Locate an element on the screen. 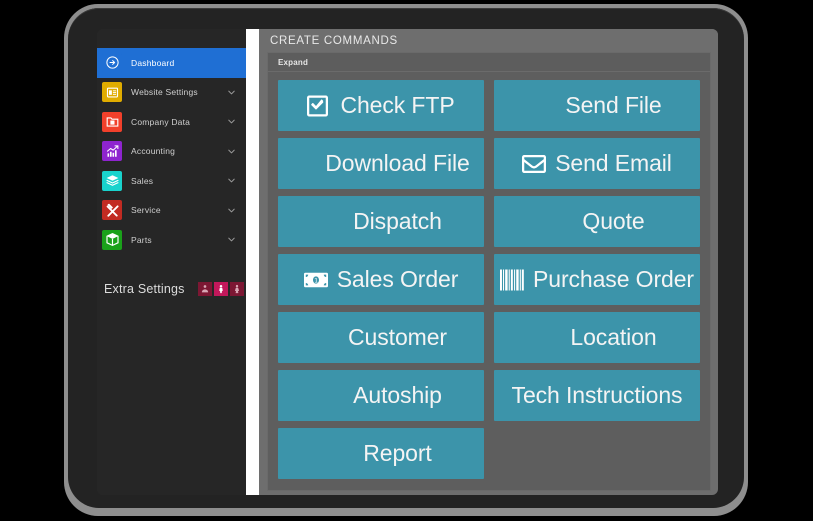 This screenshot has width=813, height=521. money-bill-icon: 1 is located at coordinates (315, 280).